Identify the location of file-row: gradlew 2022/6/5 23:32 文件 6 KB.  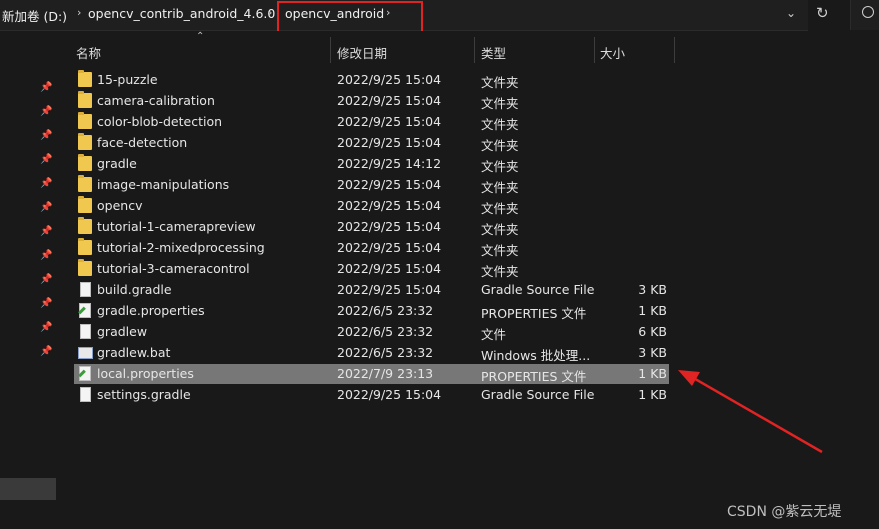
(371, 332).